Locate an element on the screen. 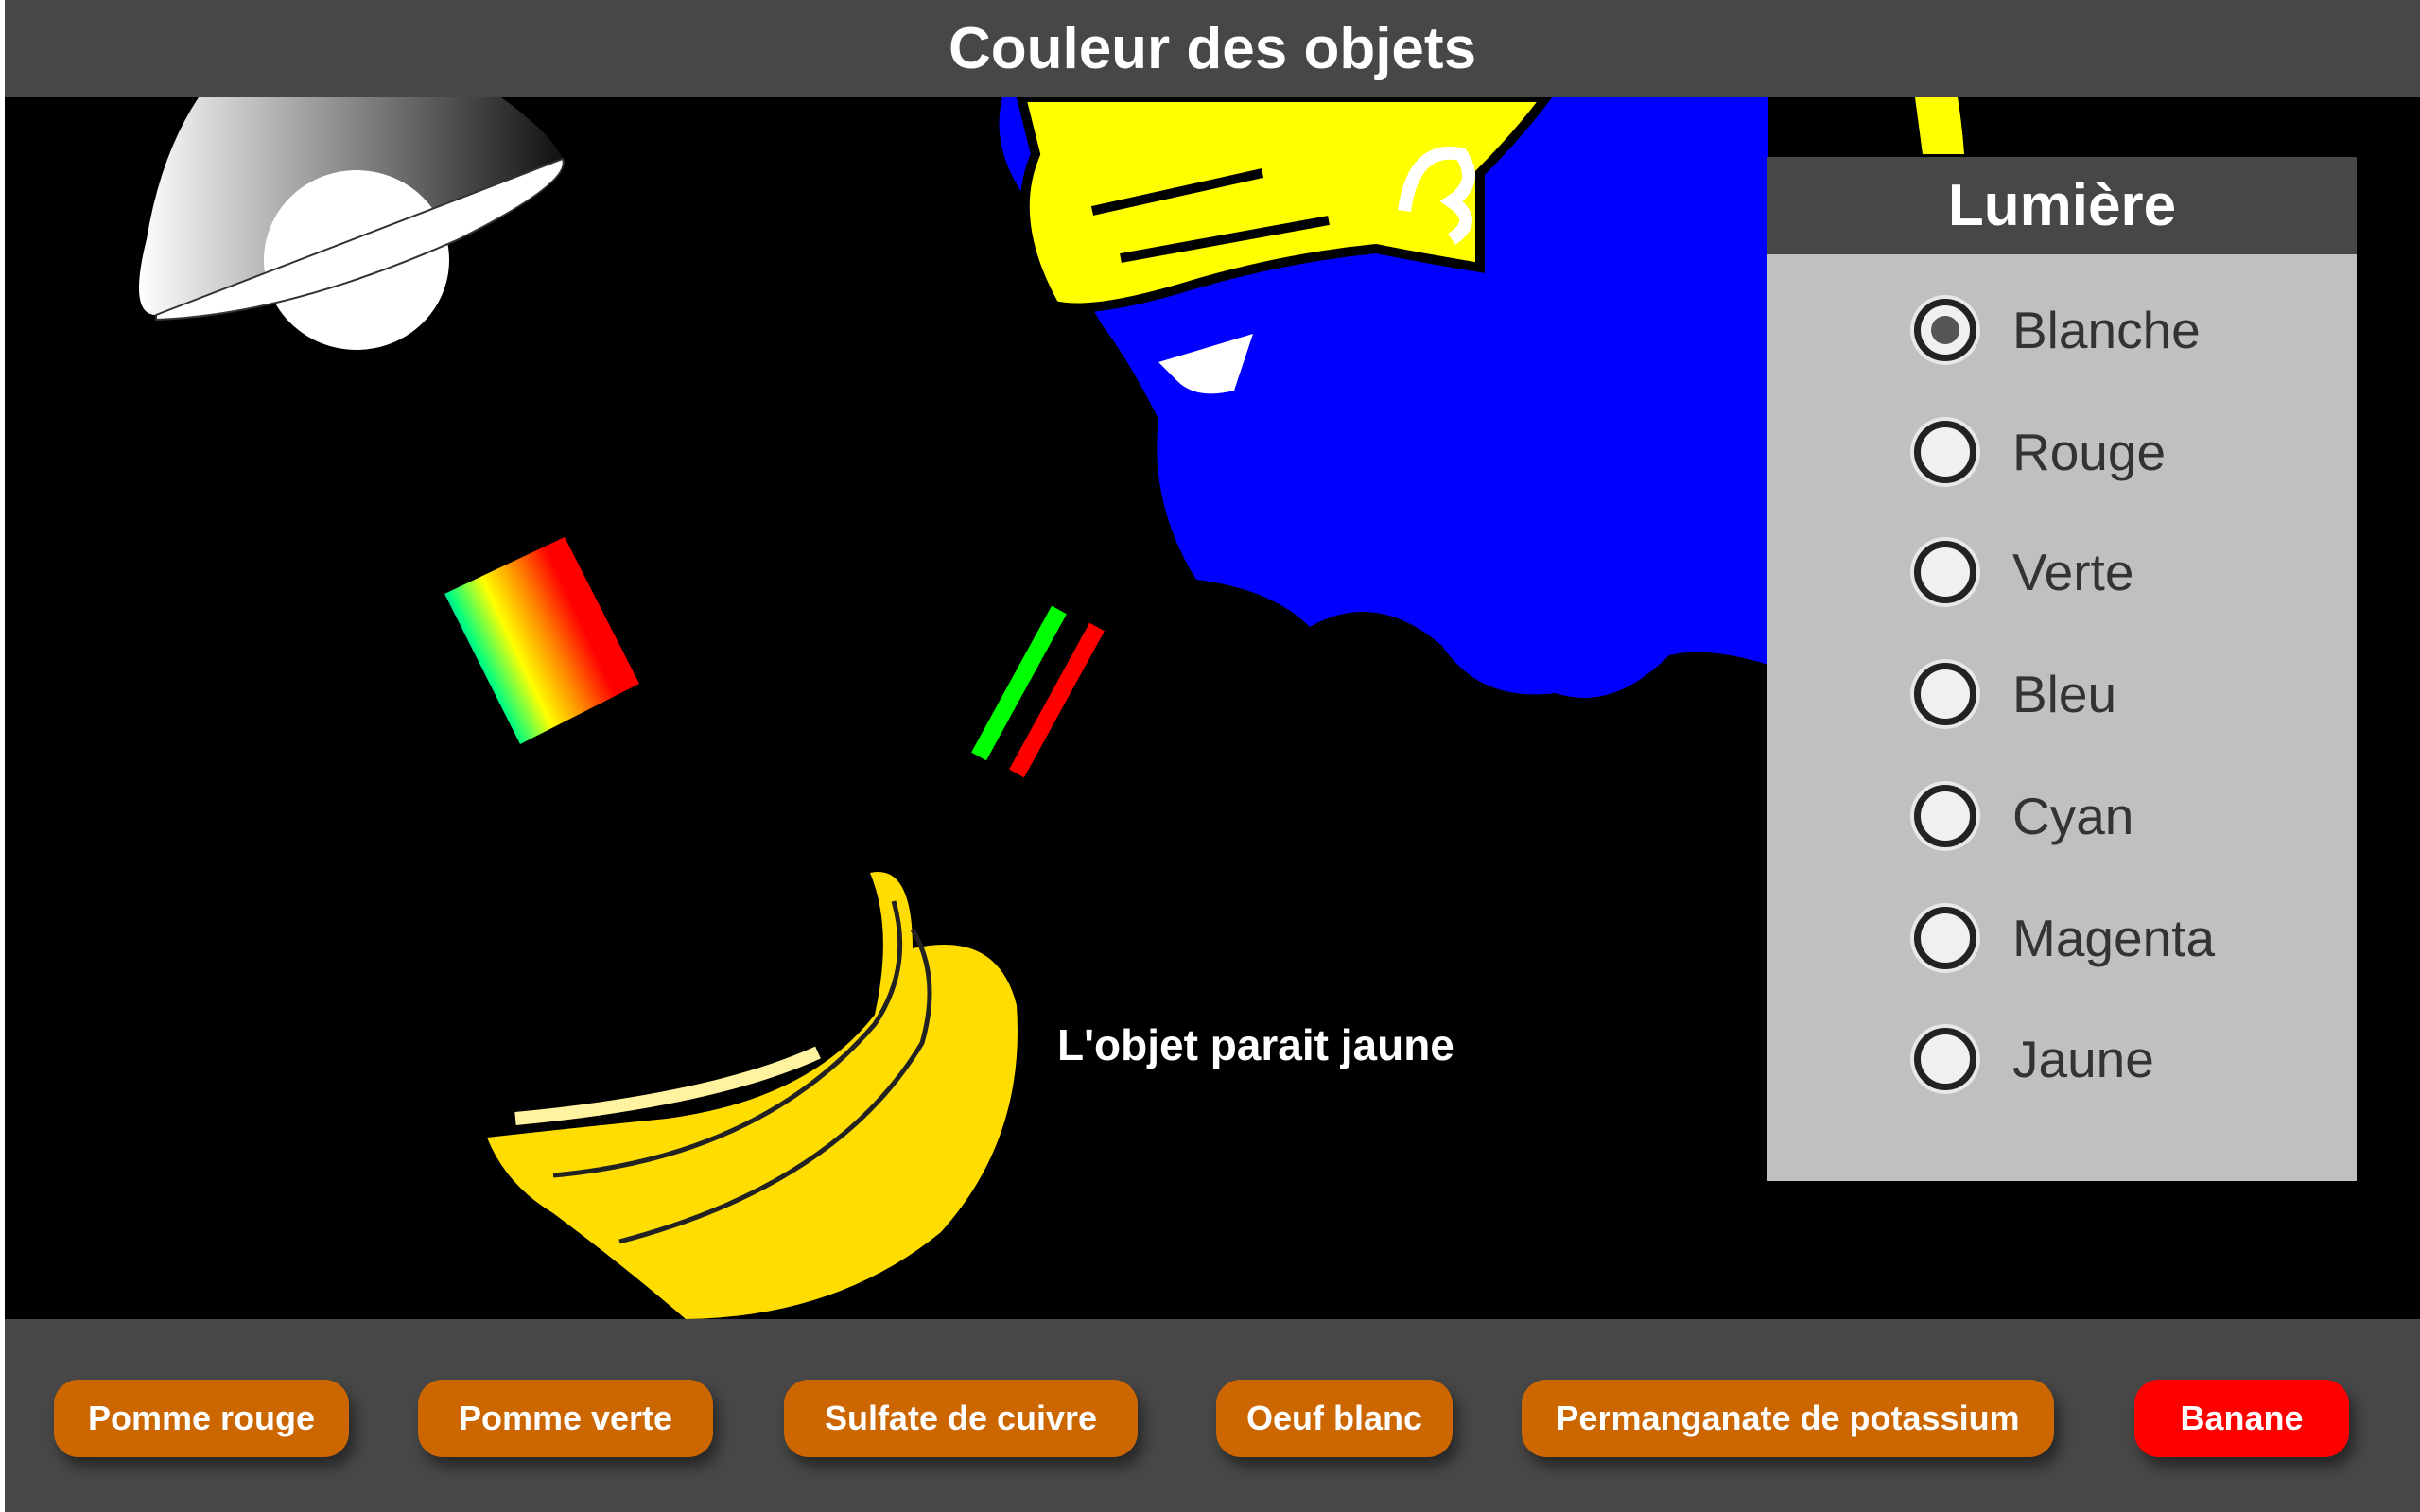 The width and height of the screenshot is (2420, 1512). pomme-verte-button: Pomme verte is located at coordinates (565, 1418).